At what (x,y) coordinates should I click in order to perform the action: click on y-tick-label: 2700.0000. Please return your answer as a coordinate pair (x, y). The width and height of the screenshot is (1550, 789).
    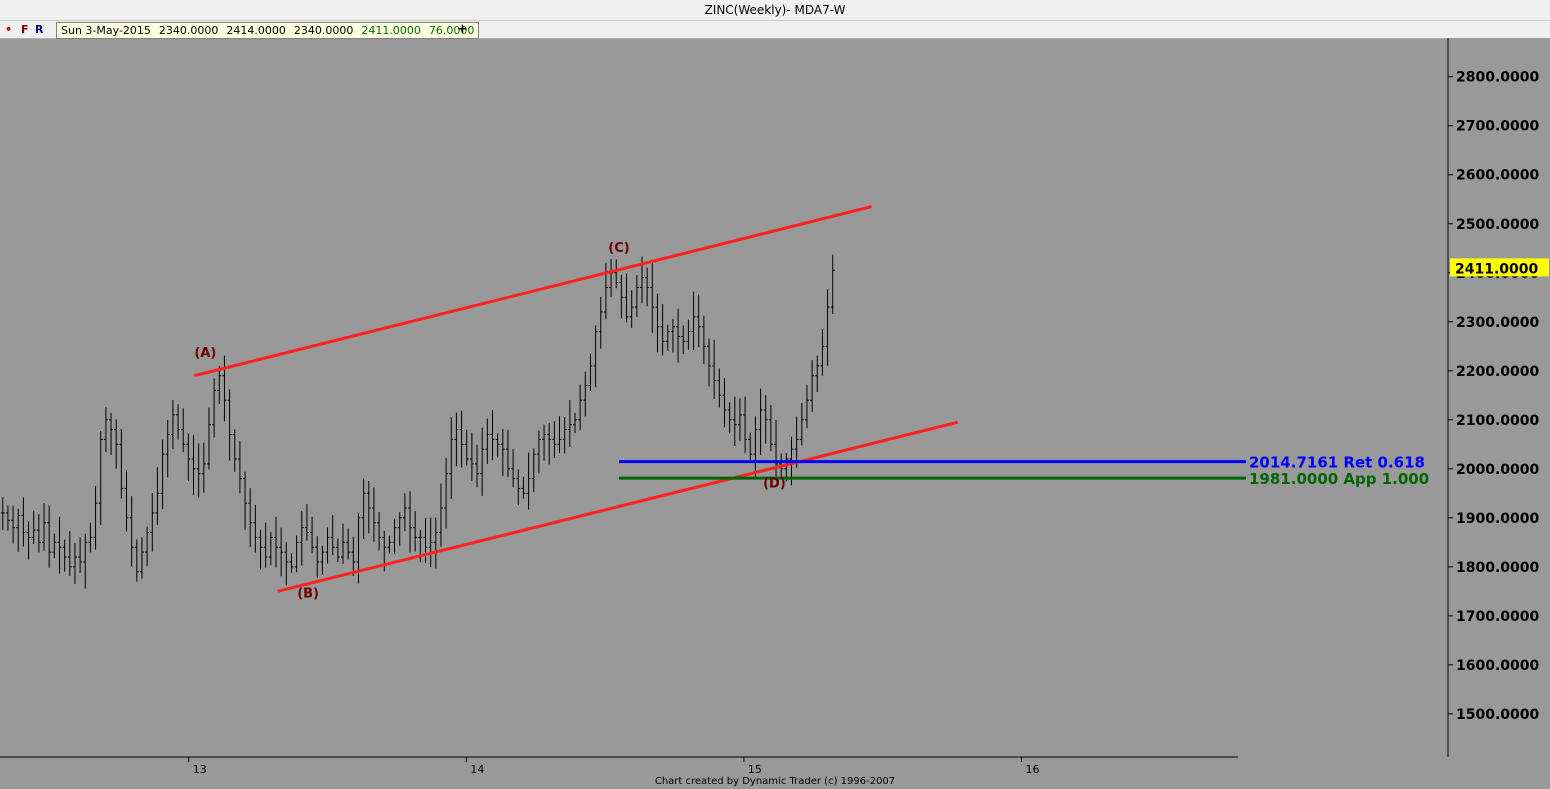
    Looking at the image, I should click on (1498, 127).